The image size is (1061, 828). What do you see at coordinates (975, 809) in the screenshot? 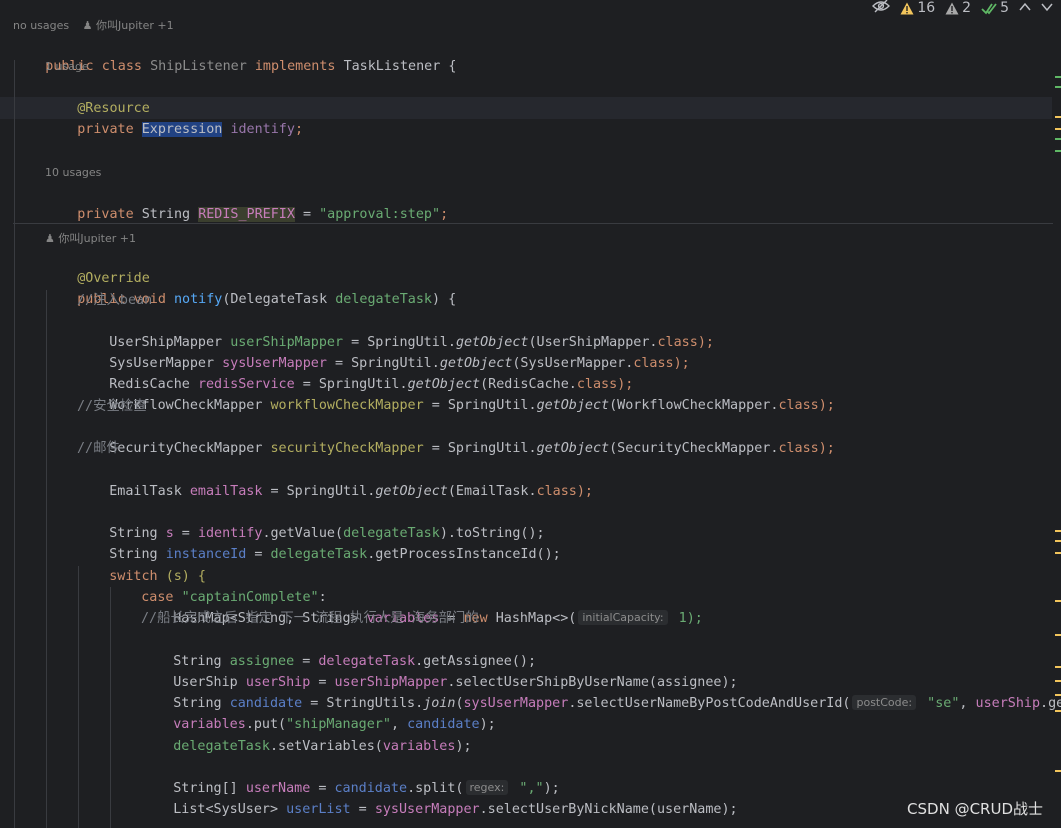
I see `watermark: CSDN @CRUD战士` at bounding box center [975, 809].